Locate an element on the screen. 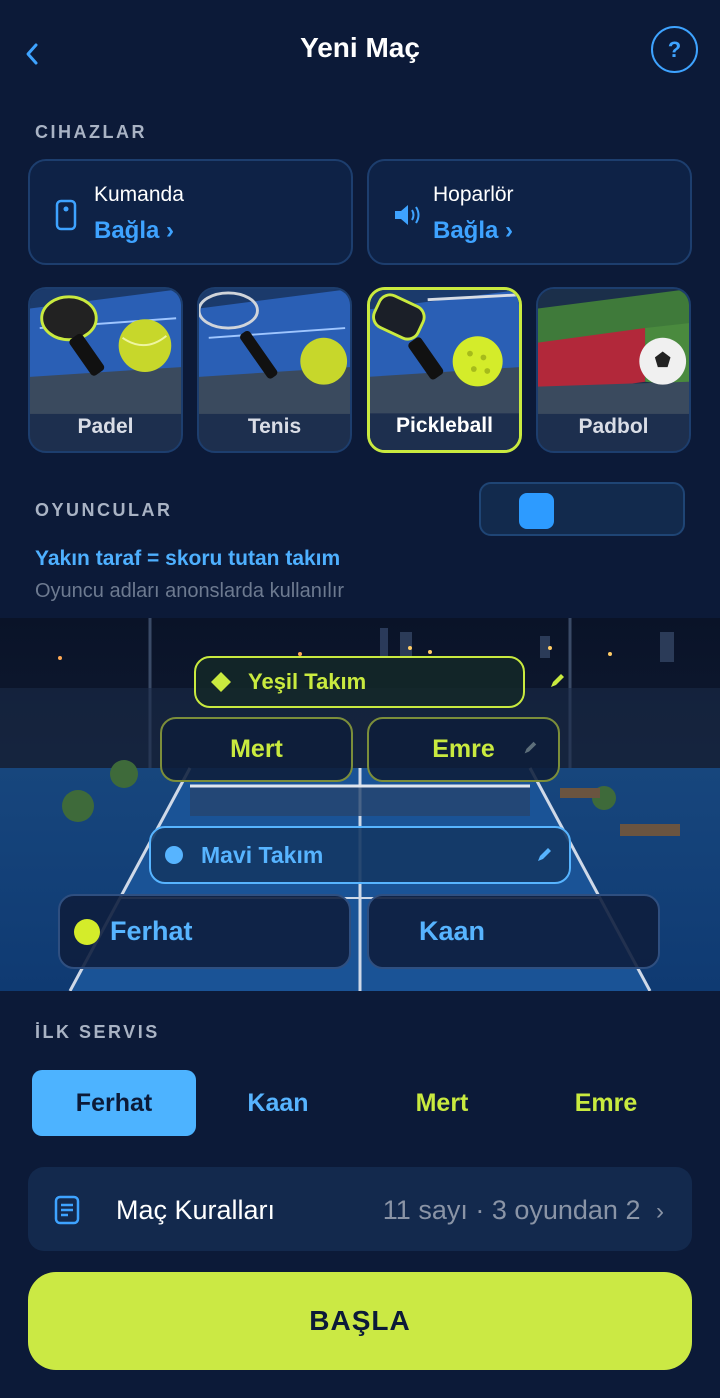 The image size is (720, 1398). serve-ball-icon is located at coordinates (87, 931).